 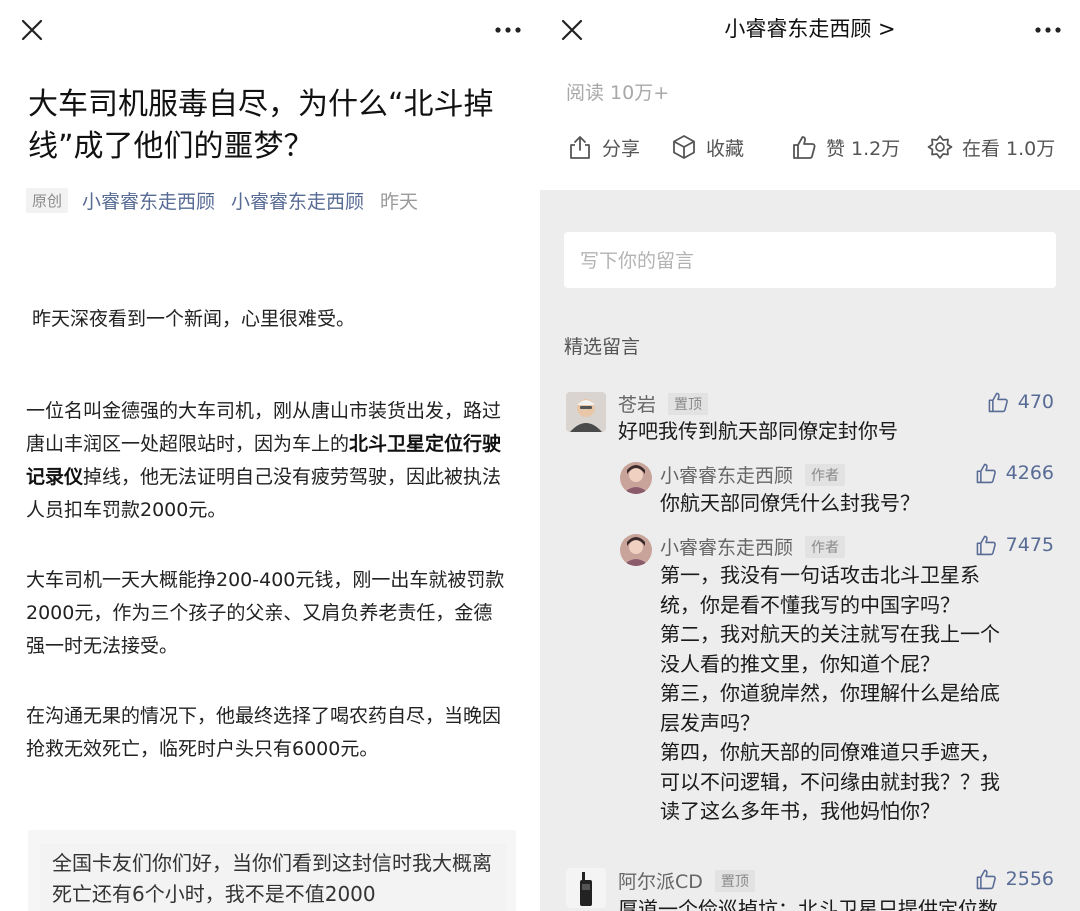 I want to click on watching-button: 在看 1.0万, so click(x=990, y=147).